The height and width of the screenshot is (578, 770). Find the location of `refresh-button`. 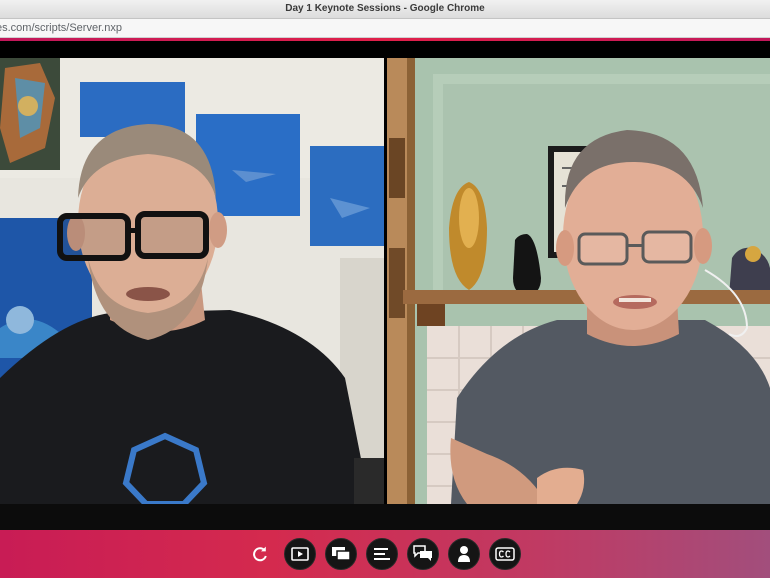

refresh-button is located at coordinates (260, 554).